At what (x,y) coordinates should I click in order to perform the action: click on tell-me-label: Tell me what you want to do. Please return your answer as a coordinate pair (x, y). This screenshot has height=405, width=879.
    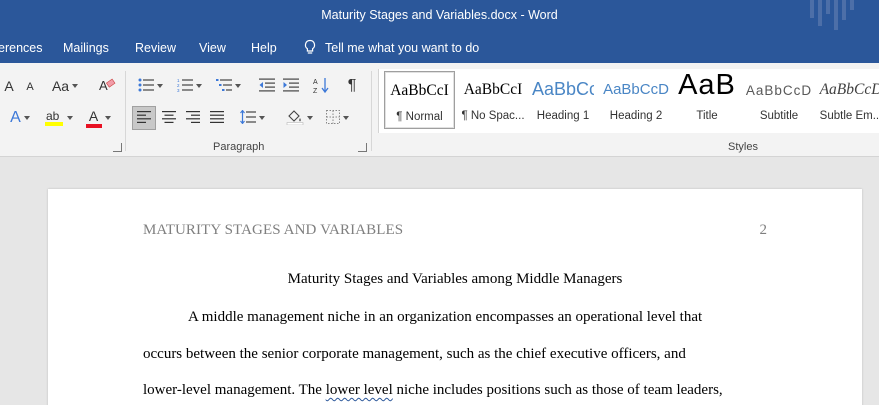
    Looking at the image, I should click on (402, 47).